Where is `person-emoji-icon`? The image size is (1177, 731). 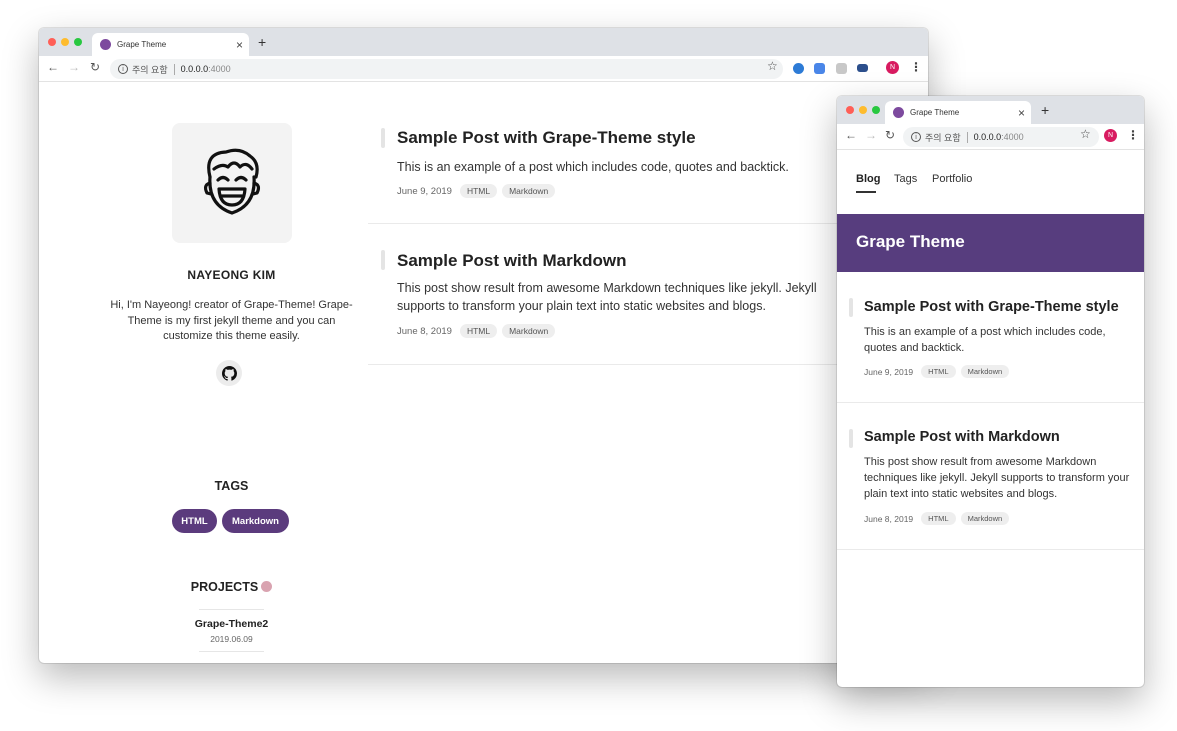
person-emoji-icon is located at coordinates (267, 586).